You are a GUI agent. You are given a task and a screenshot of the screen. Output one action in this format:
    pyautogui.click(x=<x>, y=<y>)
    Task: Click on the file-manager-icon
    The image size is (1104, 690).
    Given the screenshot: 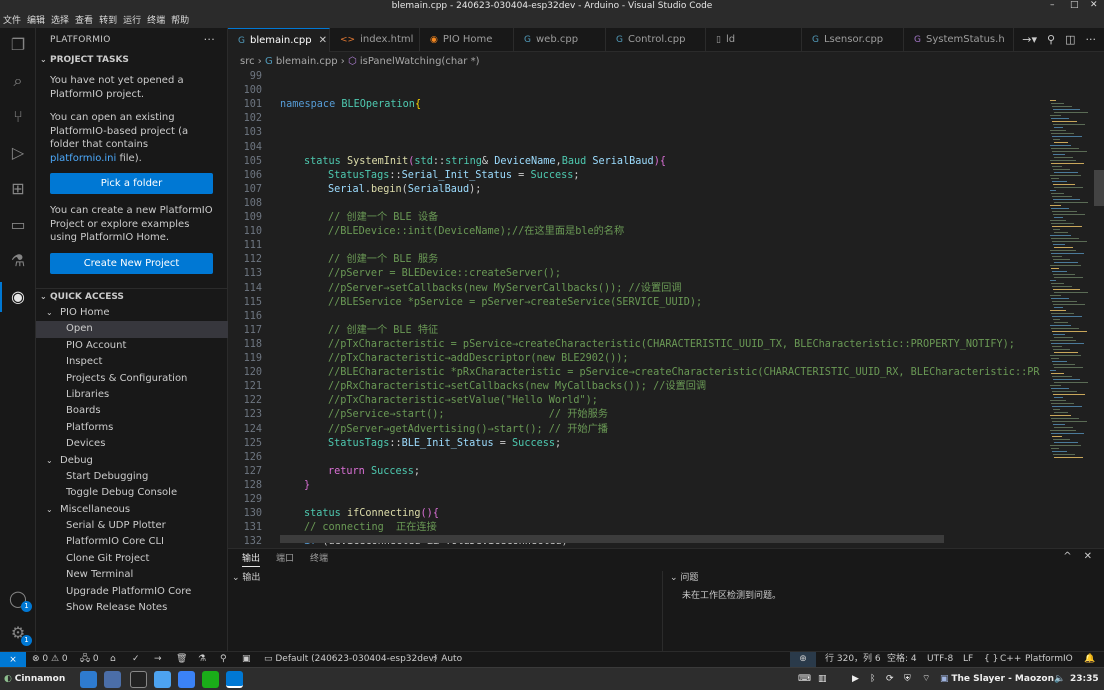 What is the action you would take?
    pyautogui.click(x=162, y=679)
    